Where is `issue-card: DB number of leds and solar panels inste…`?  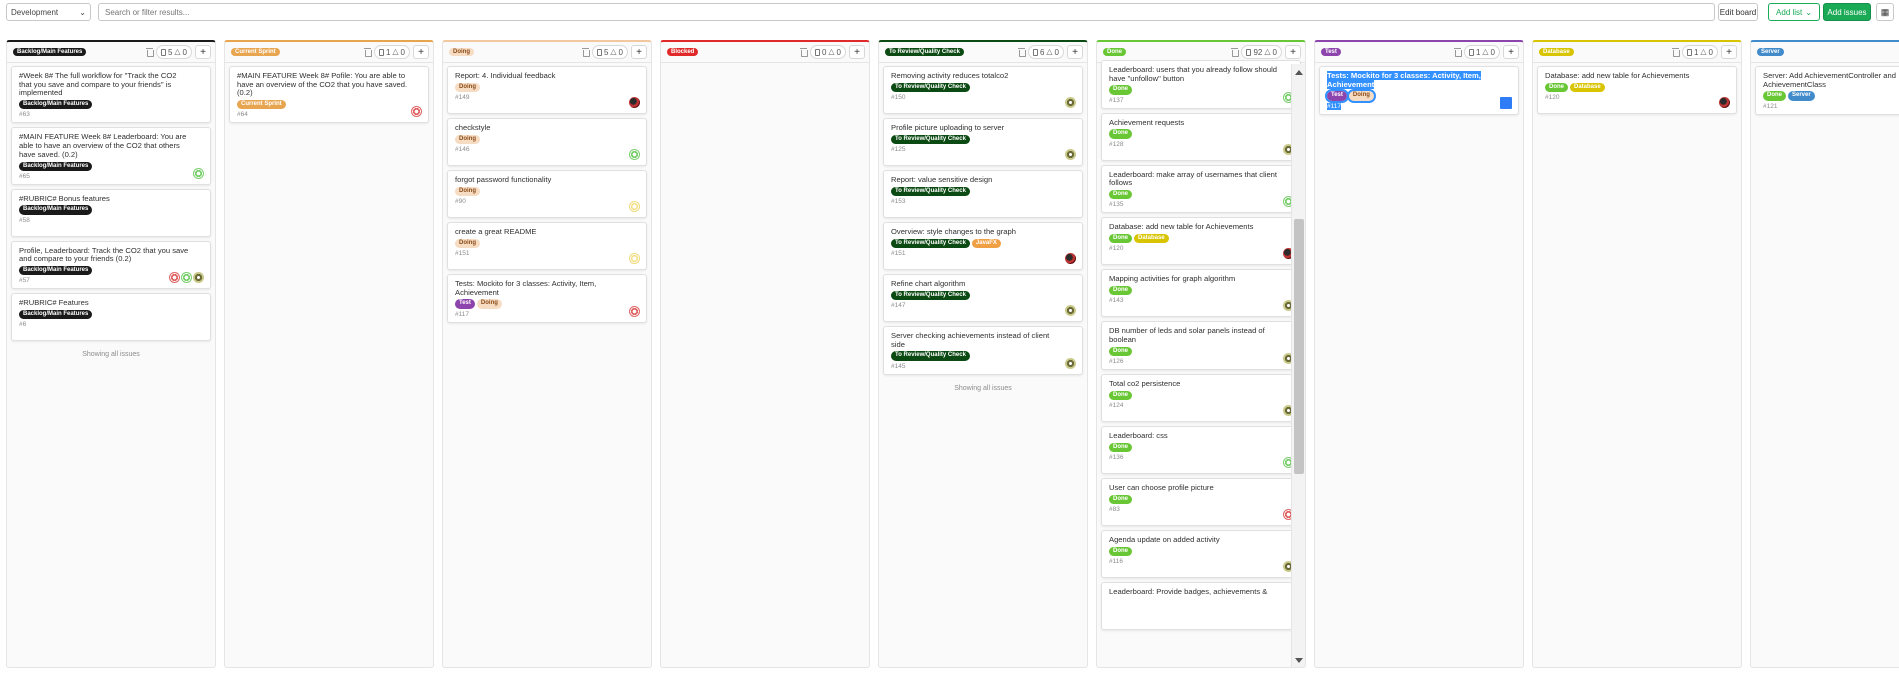
issue-card: DB number of leds and solar panels inste… is located at coordinates (1201, 345).